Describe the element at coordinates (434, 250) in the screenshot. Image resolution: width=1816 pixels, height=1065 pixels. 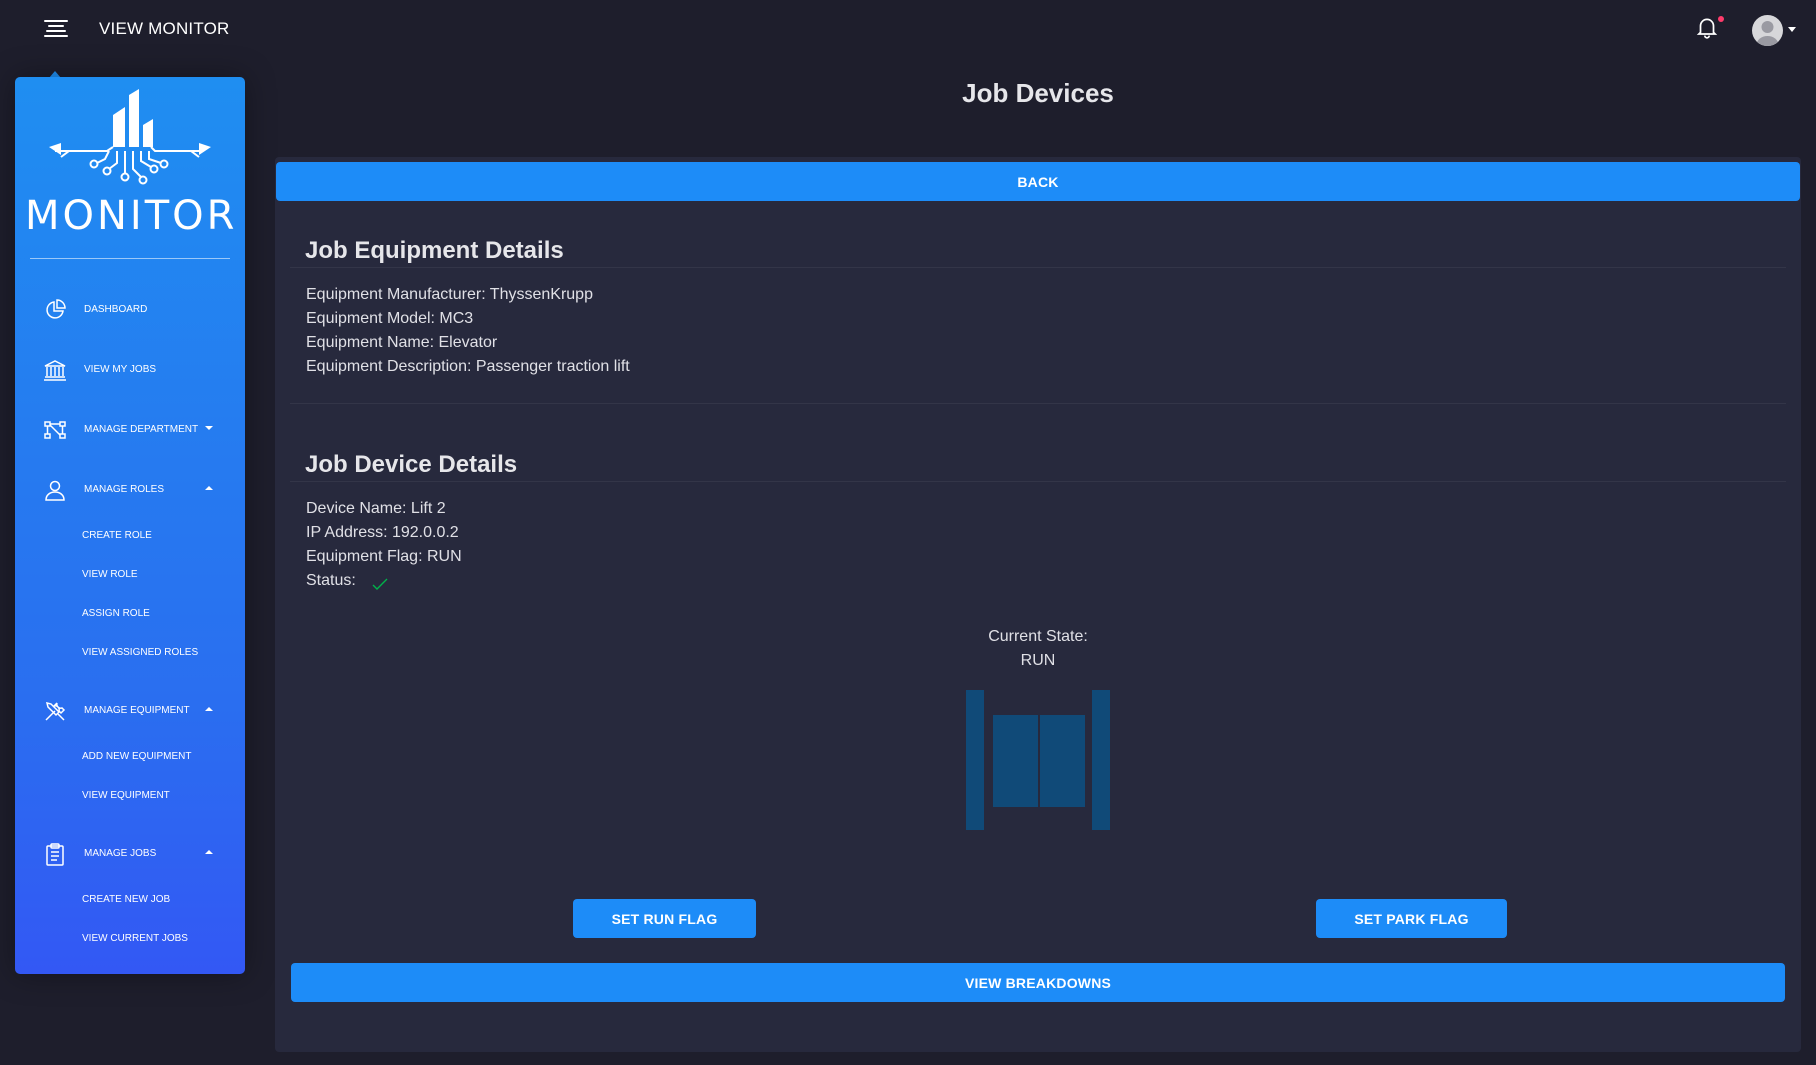
I see `equipment-section-title: Job Equipment Details` at that location.